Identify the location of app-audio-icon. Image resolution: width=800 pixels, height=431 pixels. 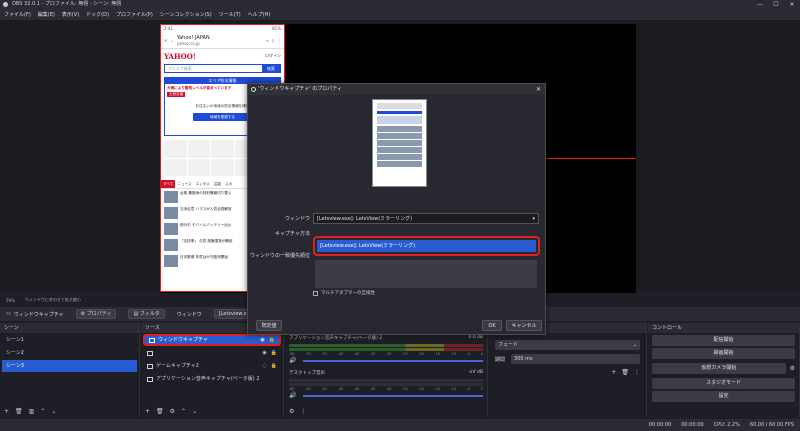
(150, 379).